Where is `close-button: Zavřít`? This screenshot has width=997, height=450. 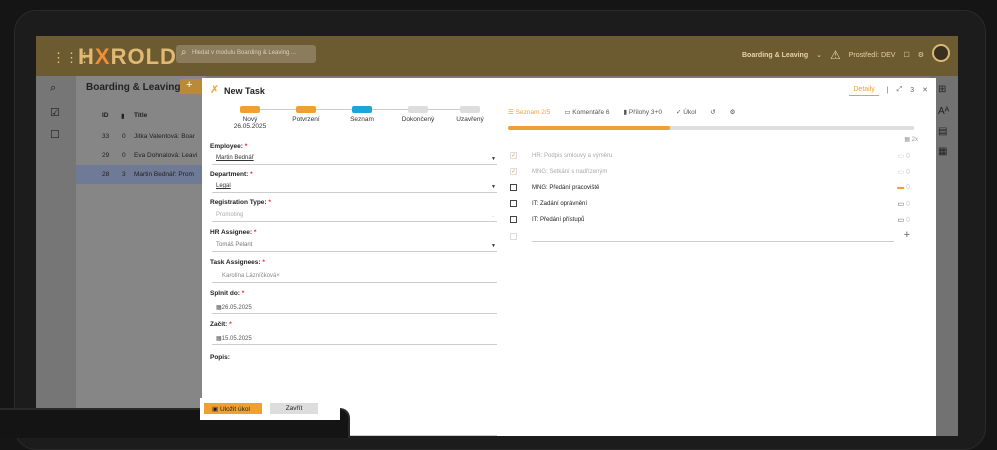 close-button: Zavřít is located at coordinates (294, 408).